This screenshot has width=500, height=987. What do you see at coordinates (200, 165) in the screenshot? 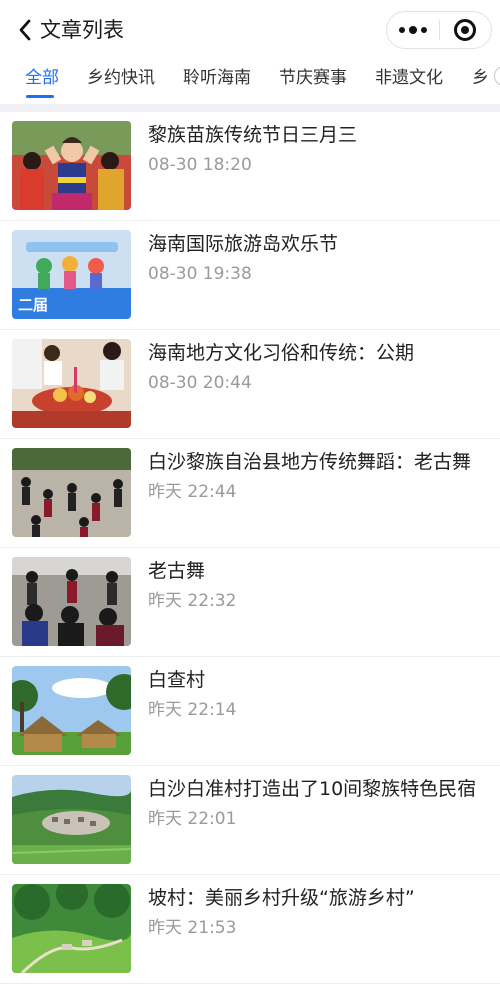
I see `article-time: 08-30 18:20` at bounding box center [200, 165].